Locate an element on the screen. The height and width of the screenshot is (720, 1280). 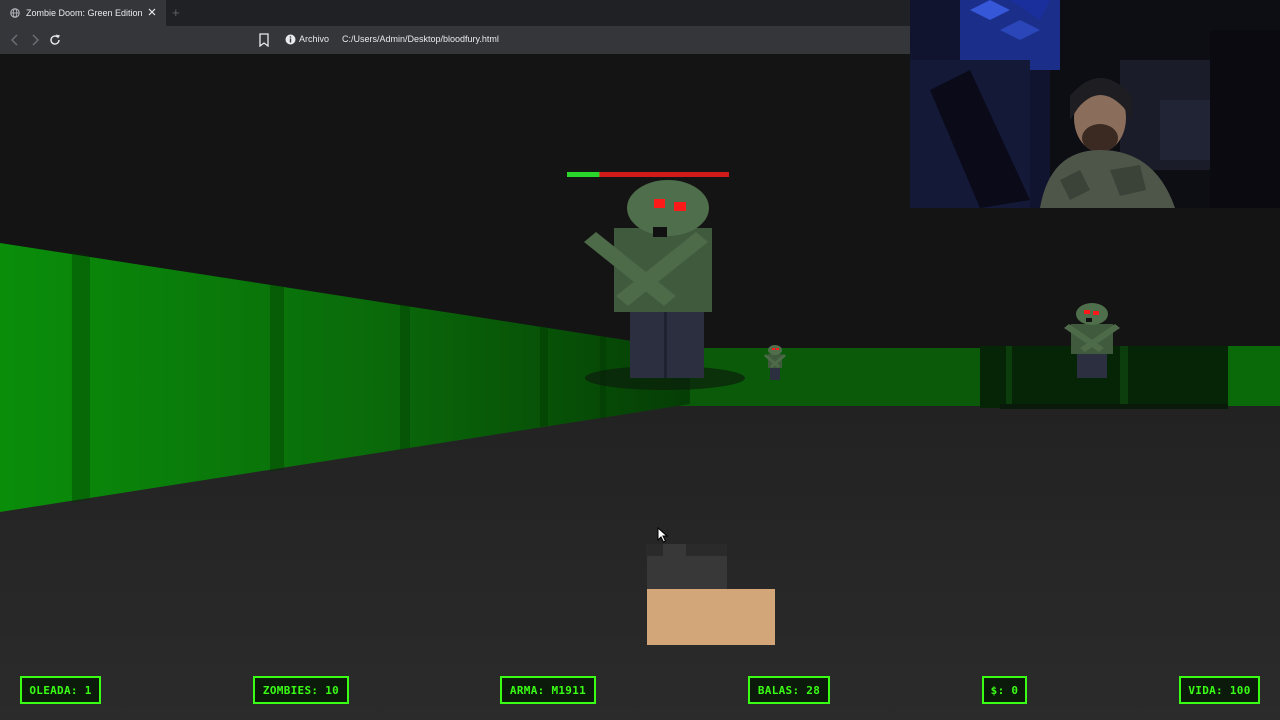
tab-title: Zombie Doom: Green Edition is located at coordinates (84, 13).